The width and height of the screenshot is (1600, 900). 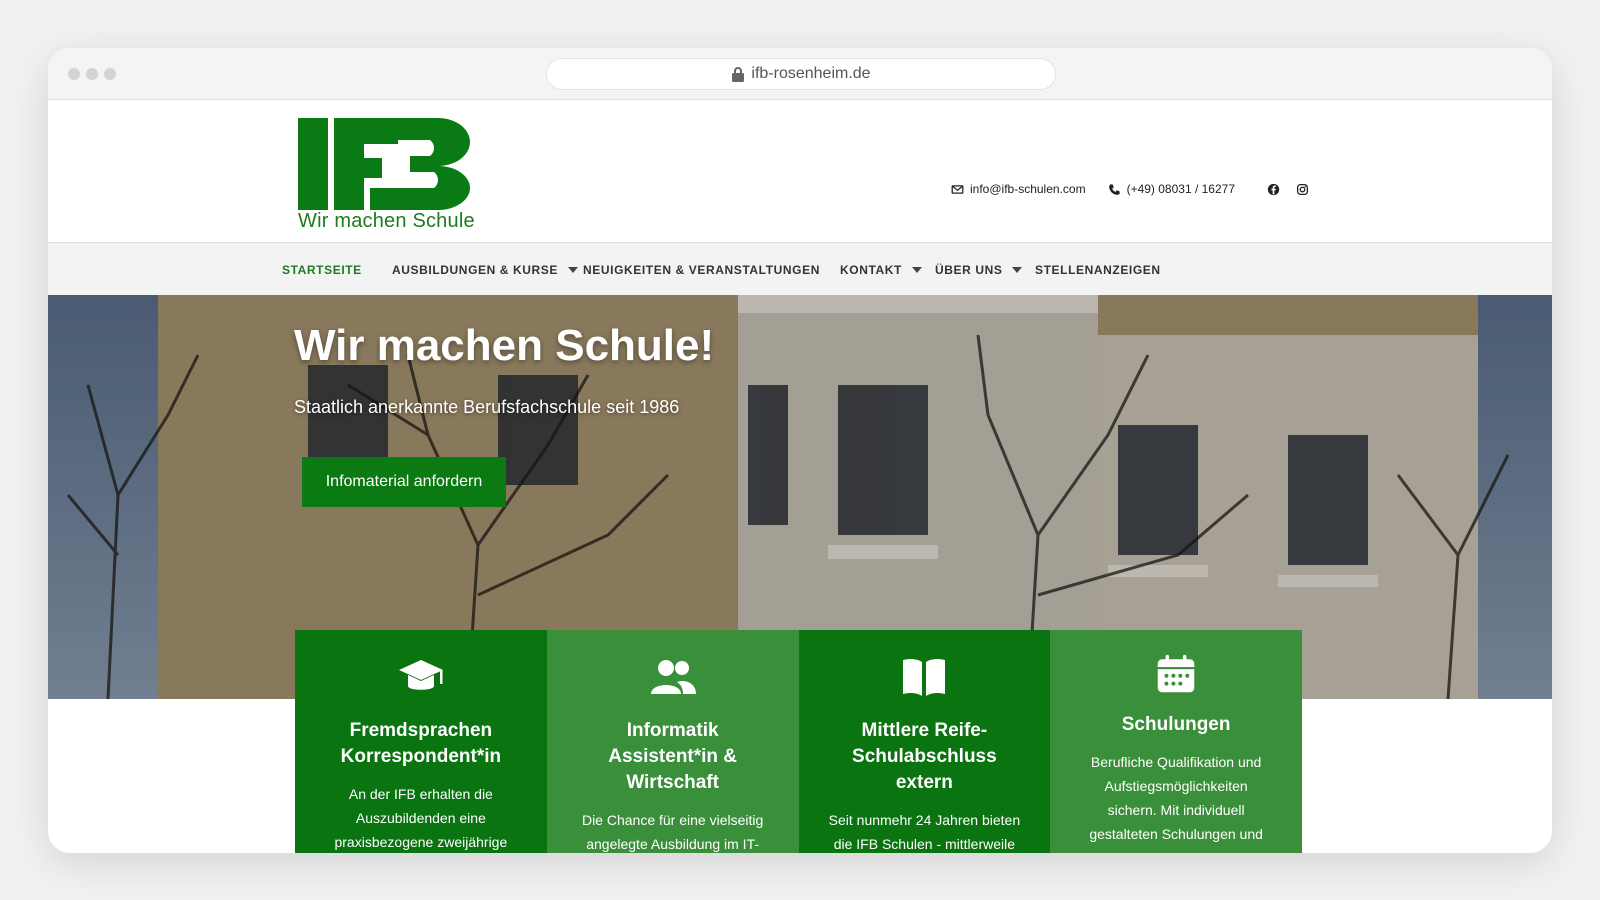 I want to click on logo-tagline: Wir machen Schule, so click(x=386, y=221).